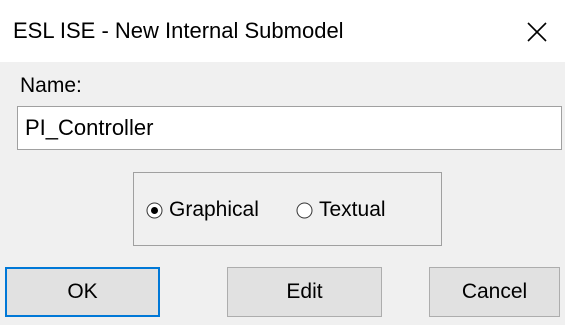 This screenshot has width=565, height=325. I want to click on close-button, so click(538, 31).